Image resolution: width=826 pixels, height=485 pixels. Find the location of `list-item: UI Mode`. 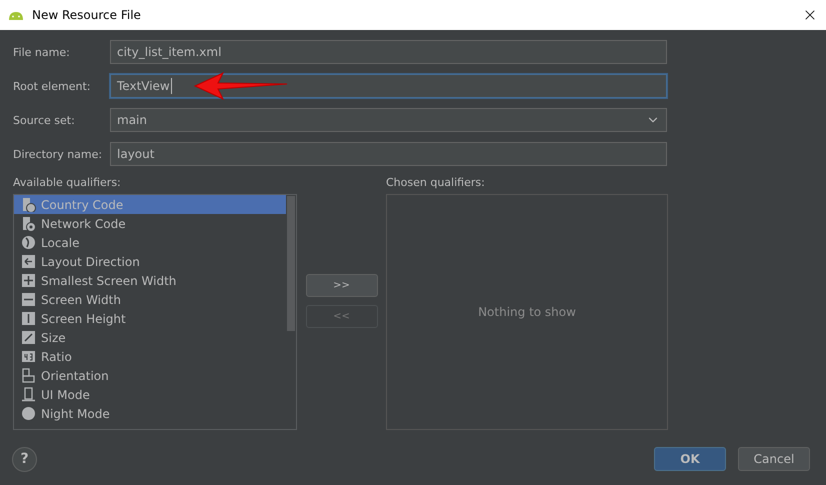

list-item: UI Mode is located at coordinates (150, 394).